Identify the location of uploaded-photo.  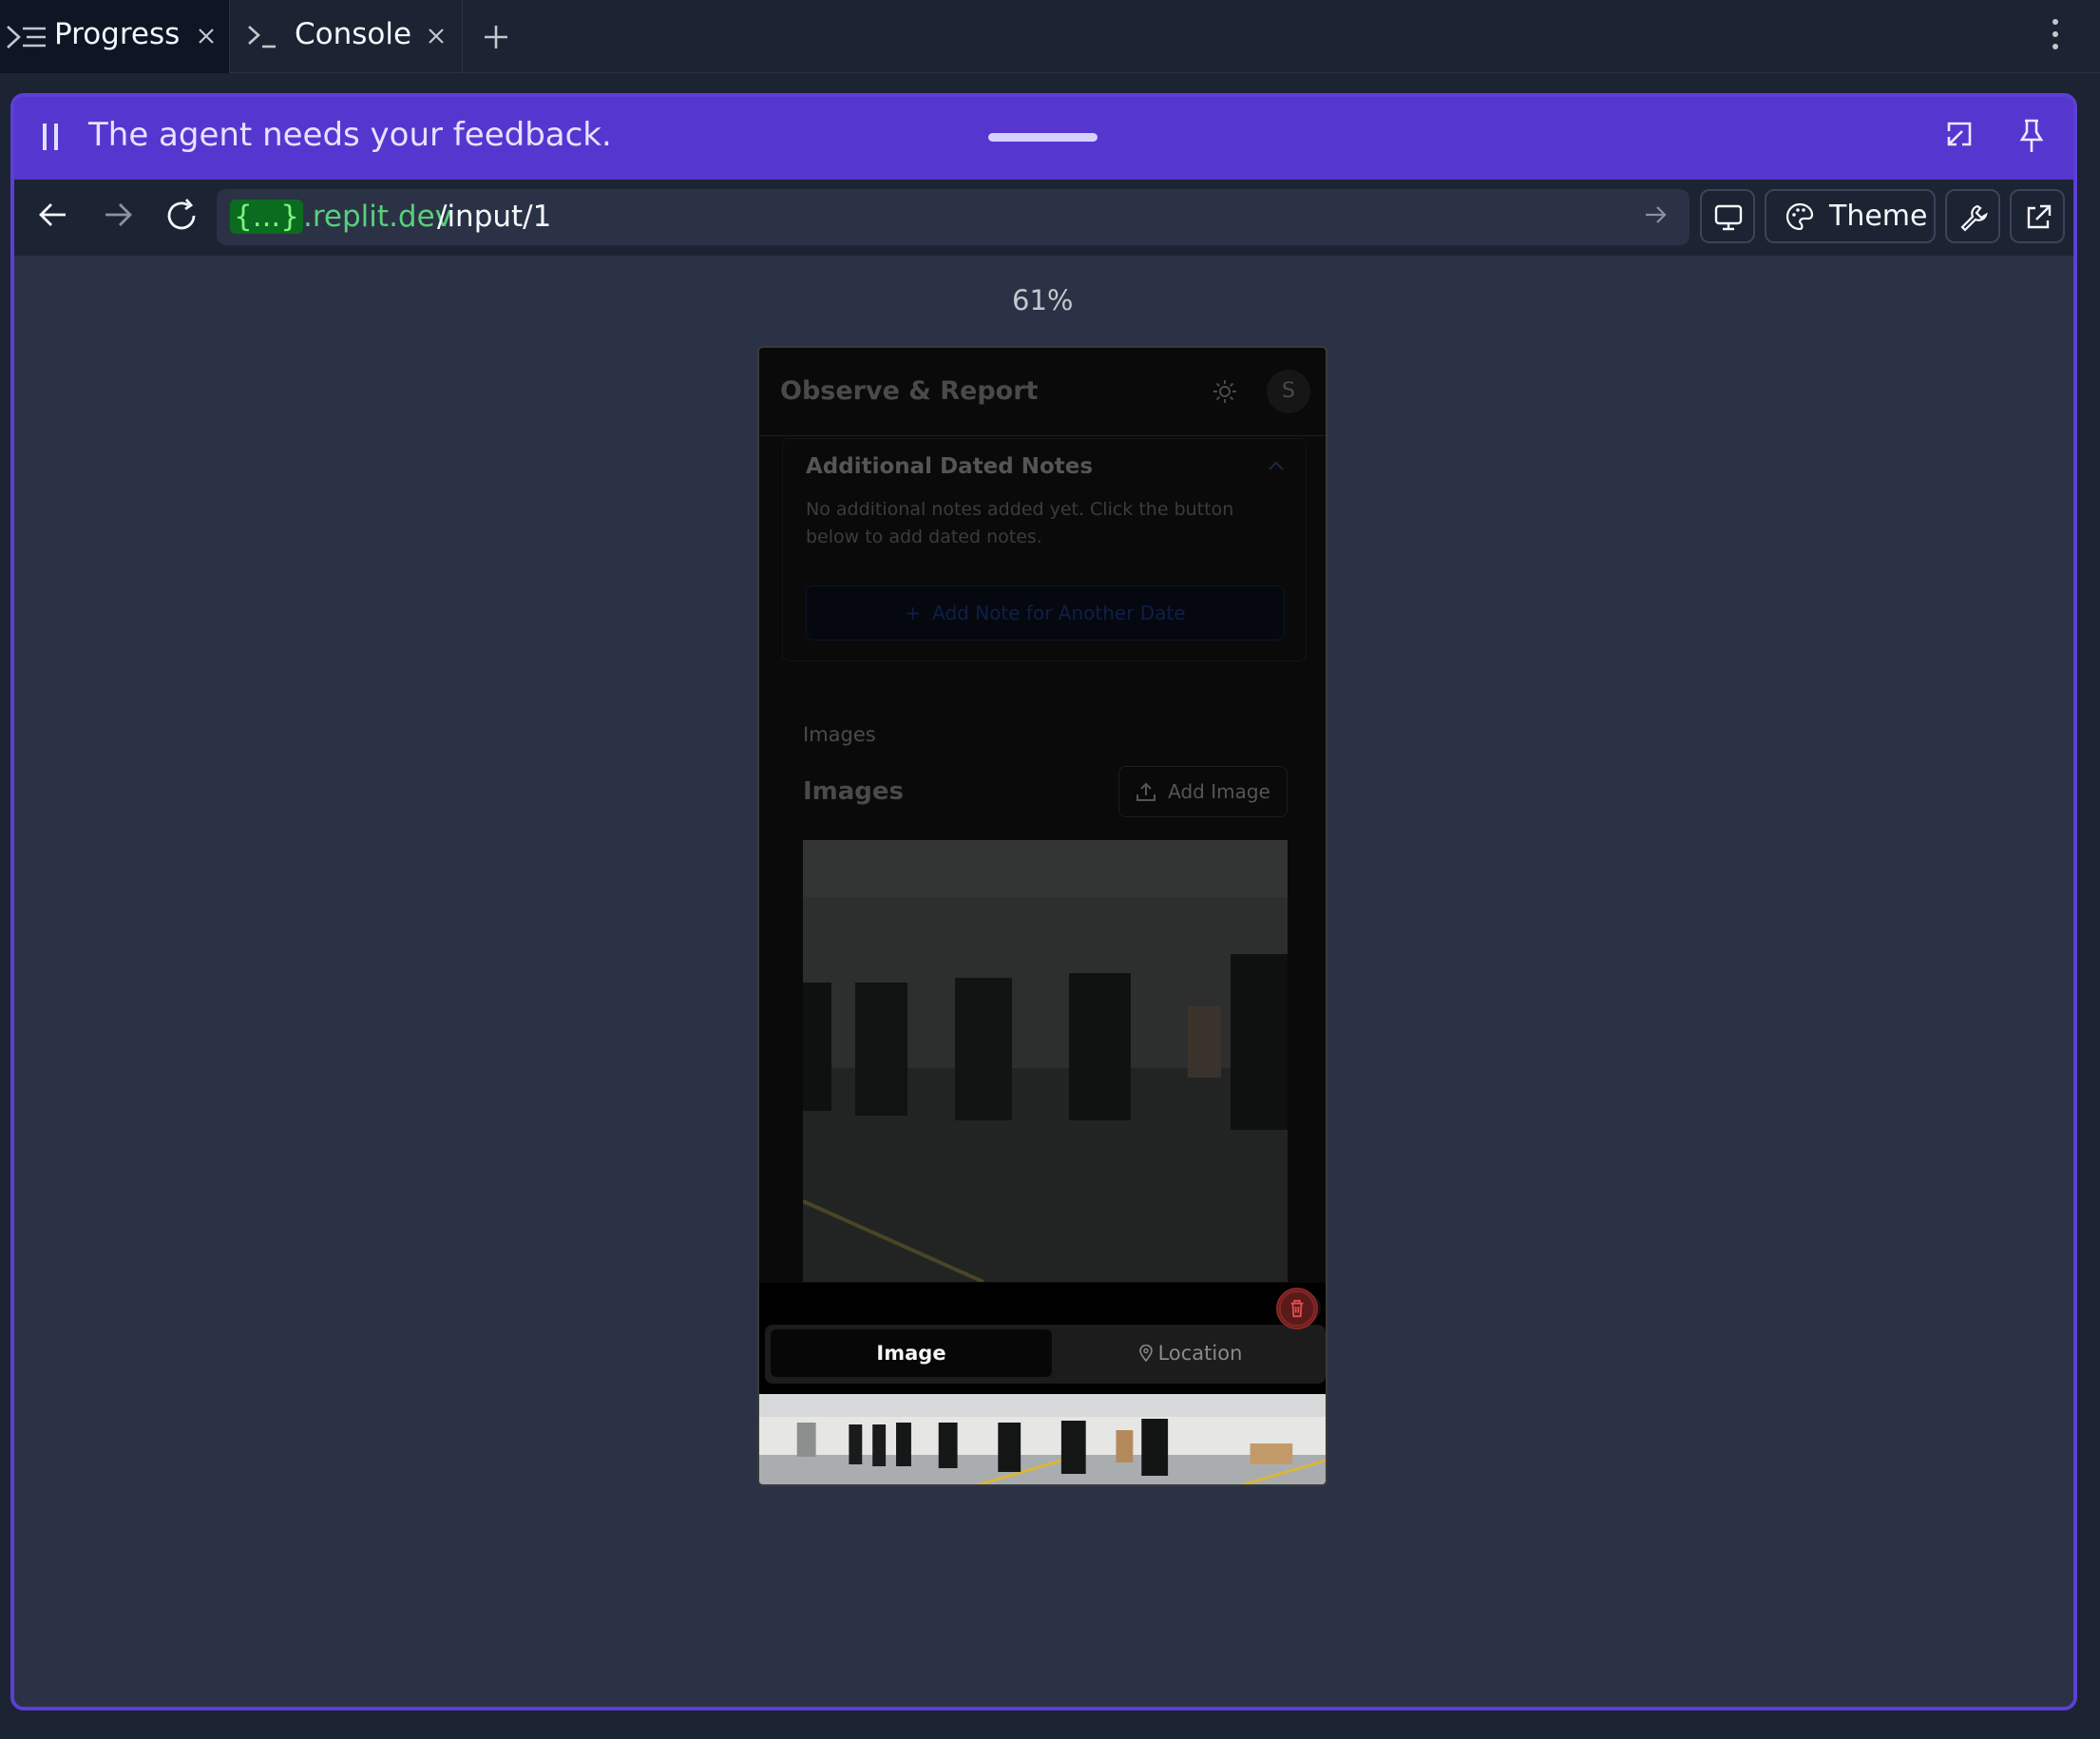
(1042, 1439).